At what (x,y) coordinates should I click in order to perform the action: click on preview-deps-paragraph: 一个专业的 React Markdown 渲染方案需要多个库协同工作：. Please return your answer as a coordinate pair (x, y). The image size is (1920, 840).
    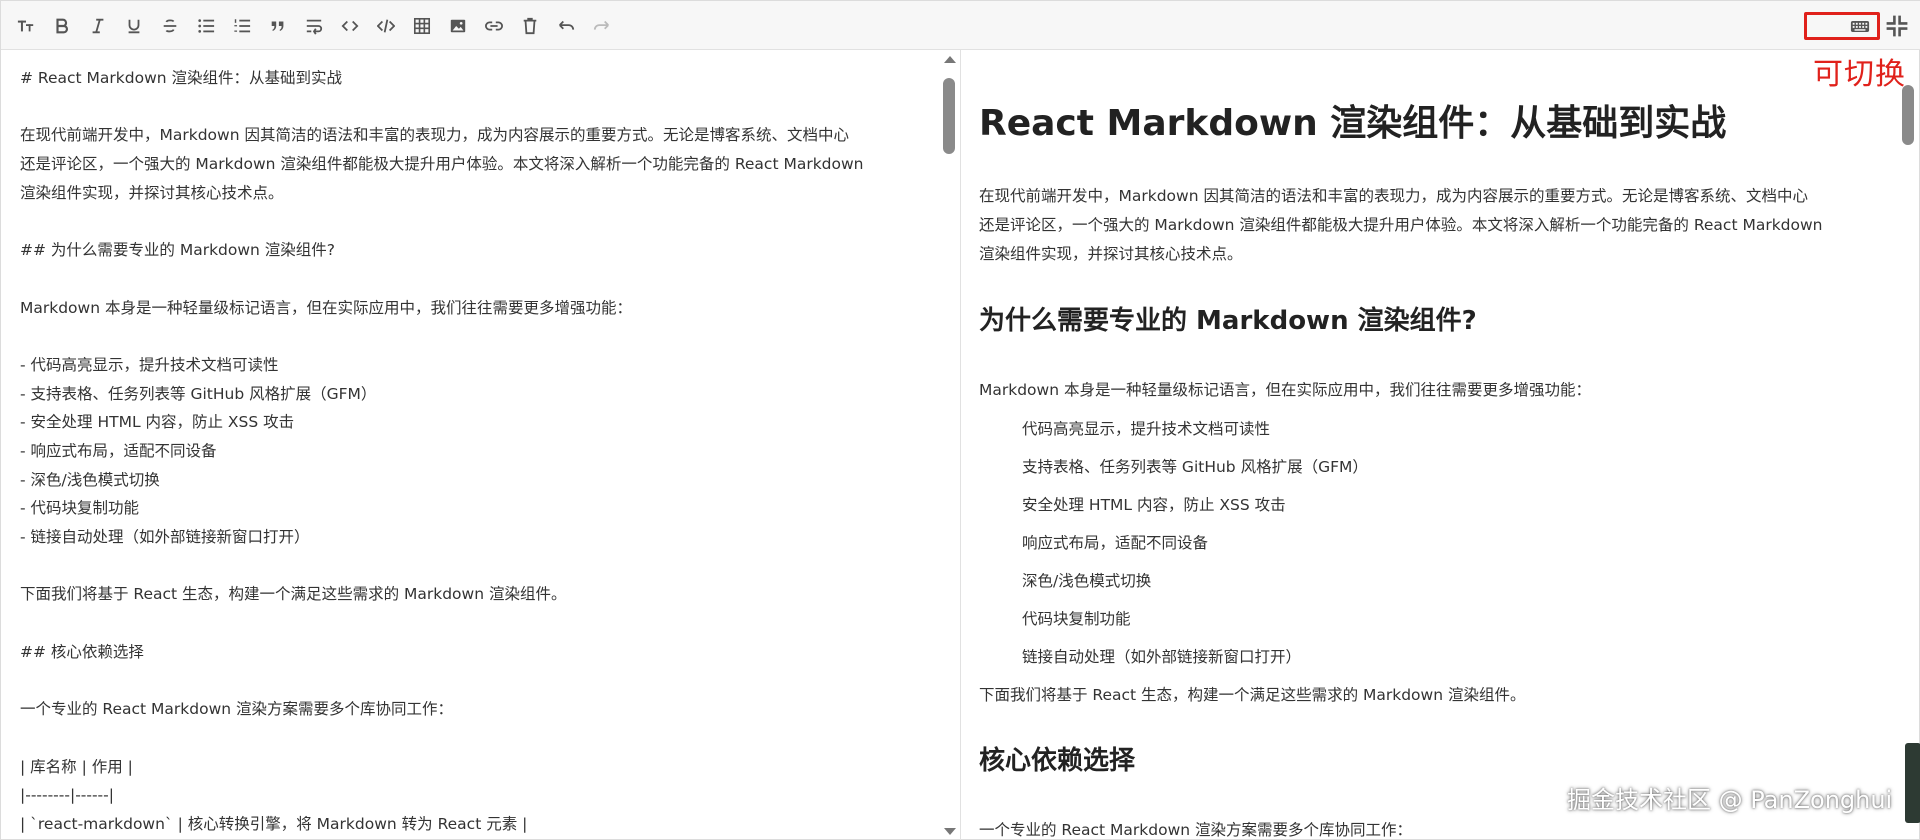
    Looking at the image, I should click on (1429, 828).